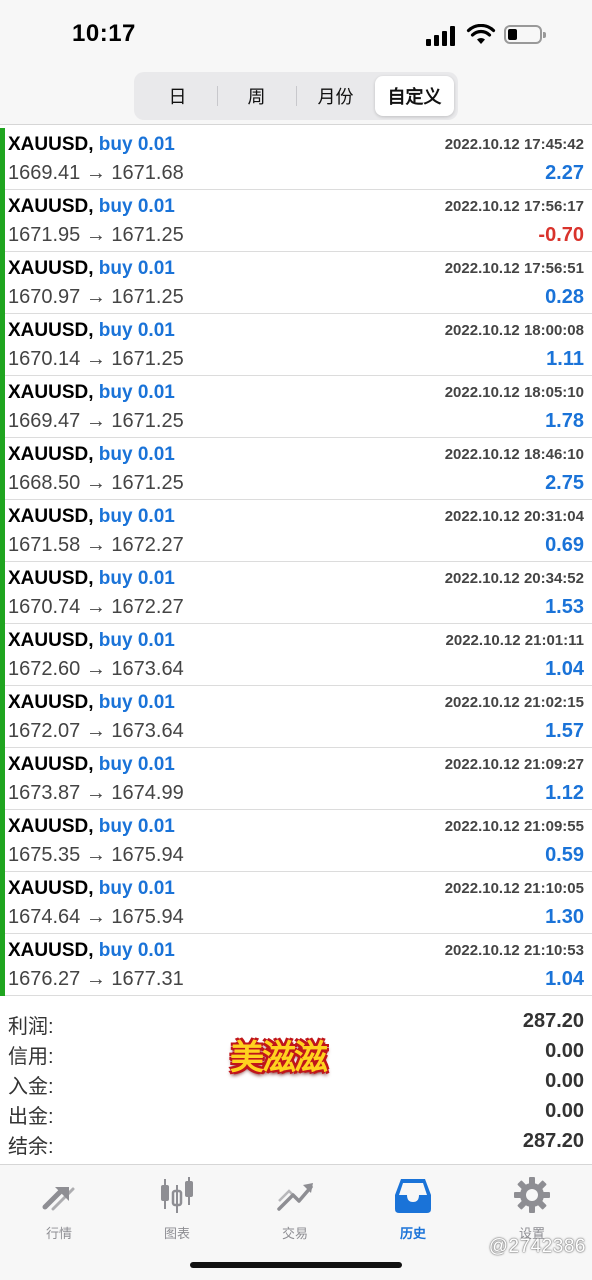 This screenshot has height=1280, width=592. Describe the element at coordinates (59, 1210) in the screenshot. I see `tab-quotes-arrows: 行情` at that location.